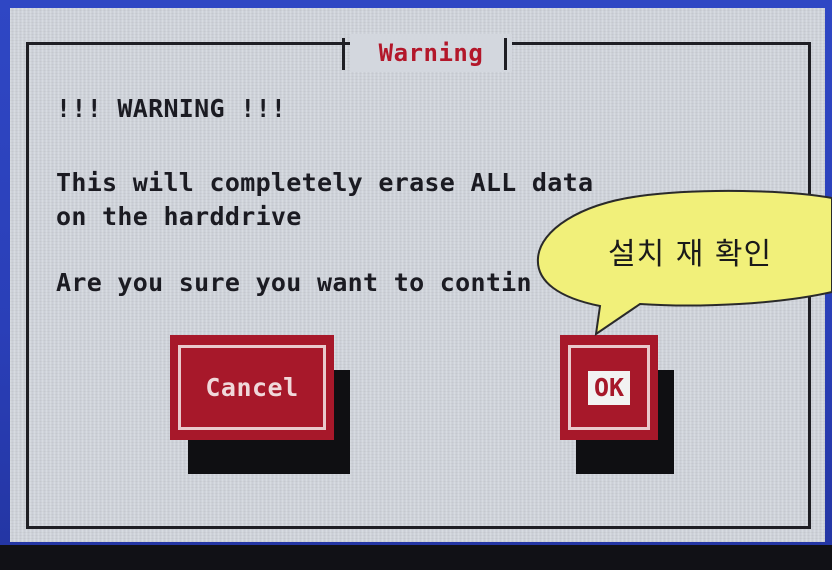  Describe the element at coordinates (294, 282) in the screenshot. I see `confirm-question: Are you sure you want to contin` at that location.